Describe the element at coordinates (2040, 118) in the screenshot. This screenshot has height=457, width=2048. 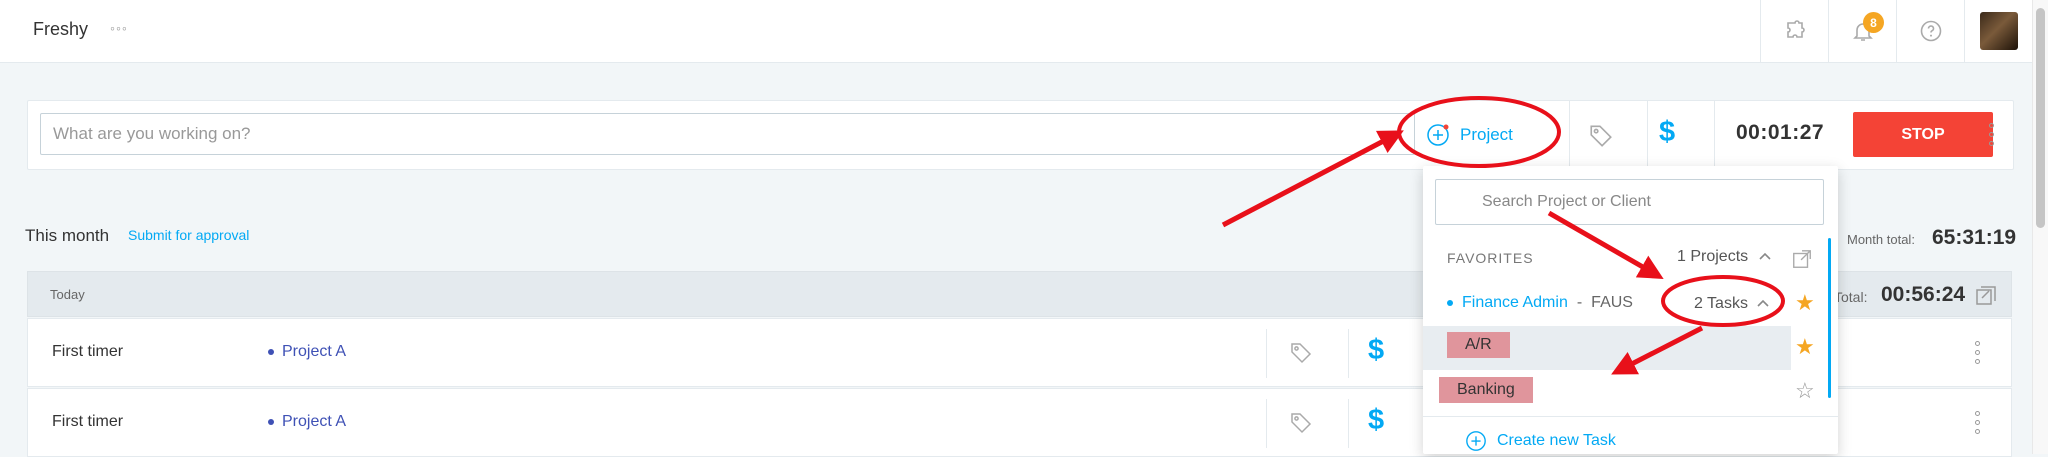
I see `page-scroll-thumb` at that location.